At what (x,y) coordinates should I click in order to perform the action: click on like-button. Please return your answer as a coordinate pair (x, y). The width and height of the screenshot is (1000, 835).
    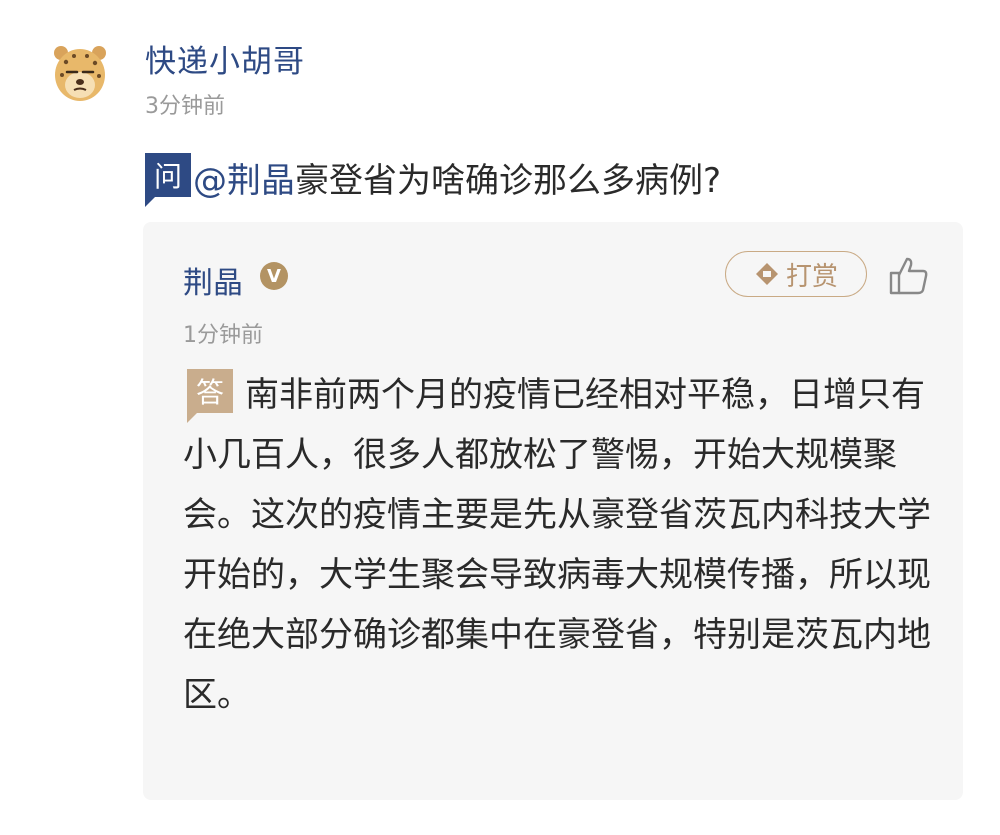
    Looking at the image, I should click on (909, 276).